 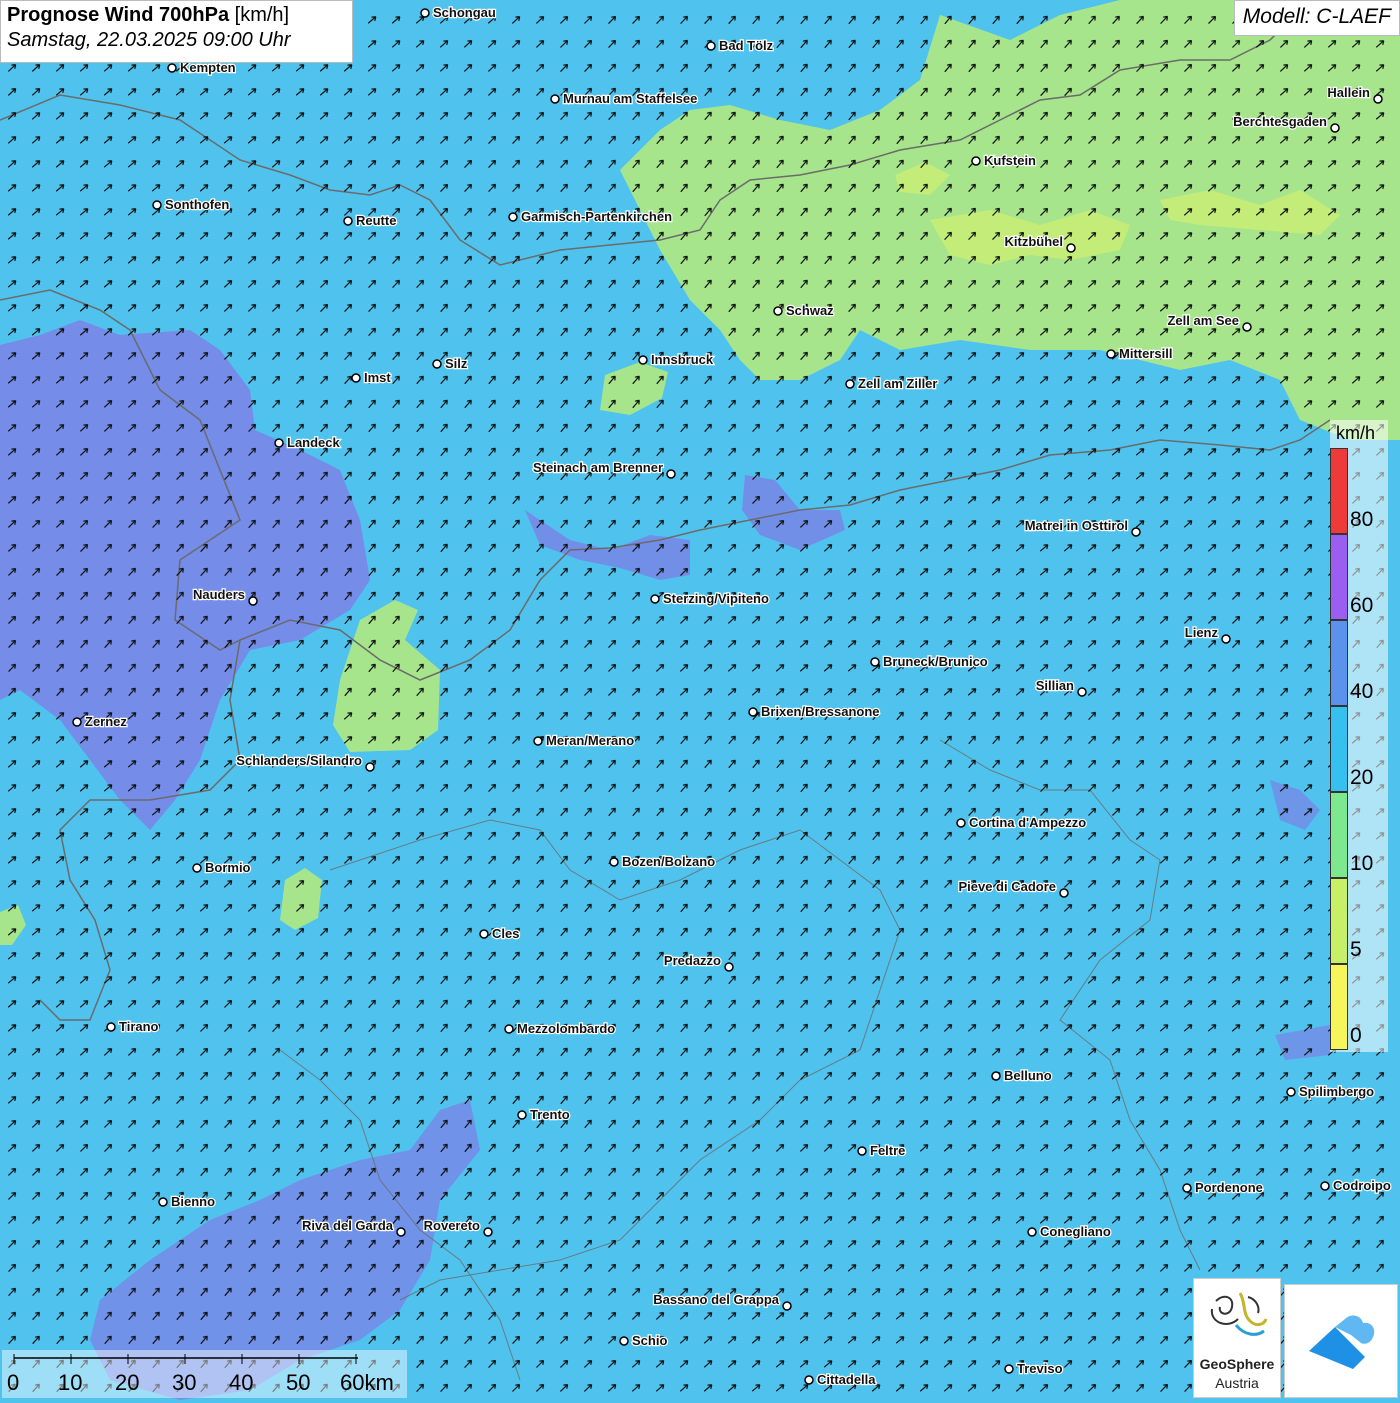 I want to click on scale-label-20: 20, so click(x=127, y=1382).